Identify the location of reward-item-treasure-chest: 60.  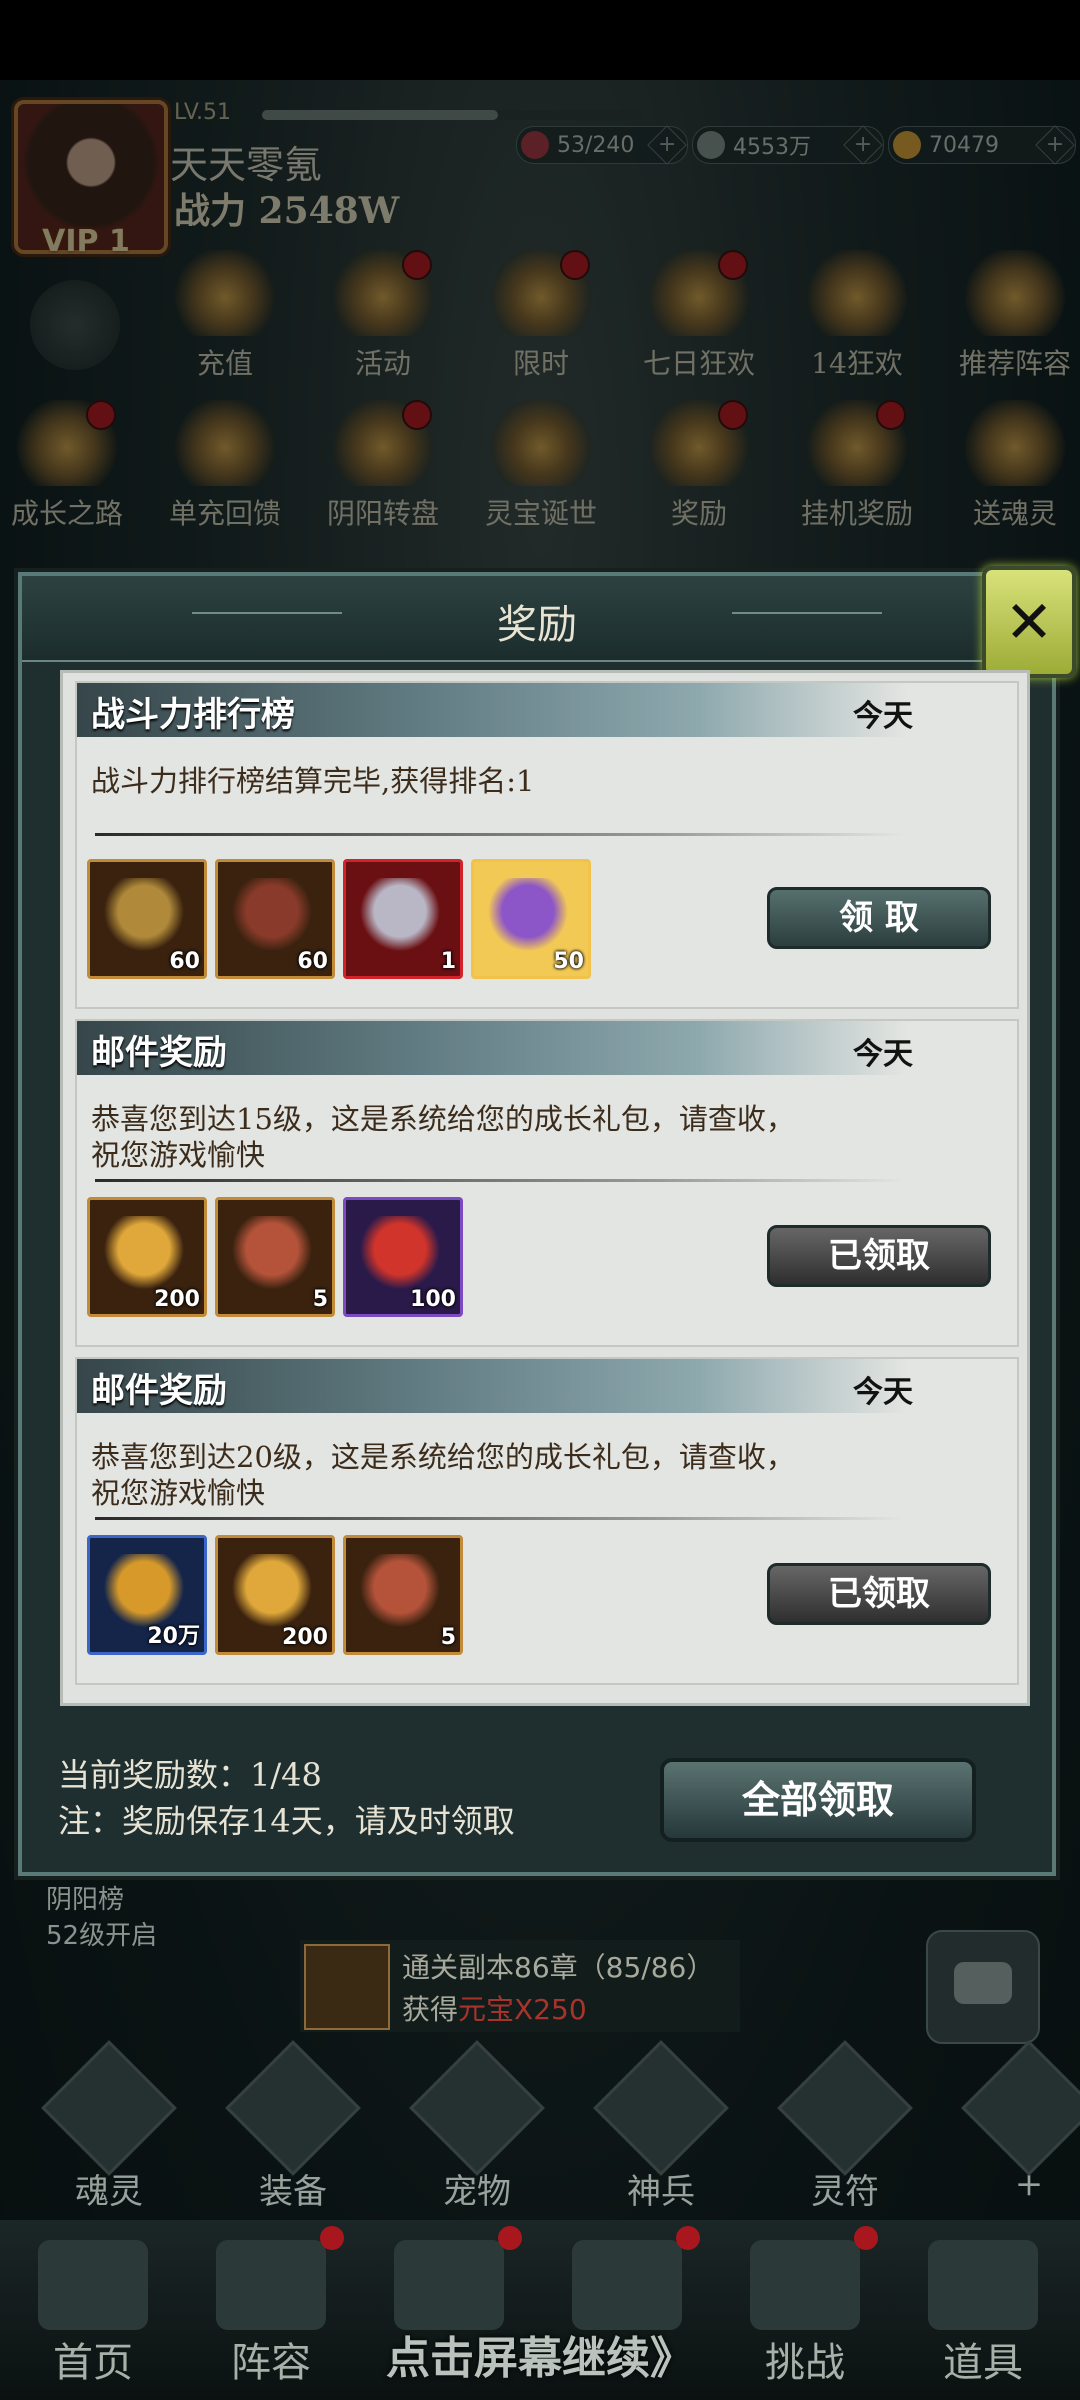
(147, 919).